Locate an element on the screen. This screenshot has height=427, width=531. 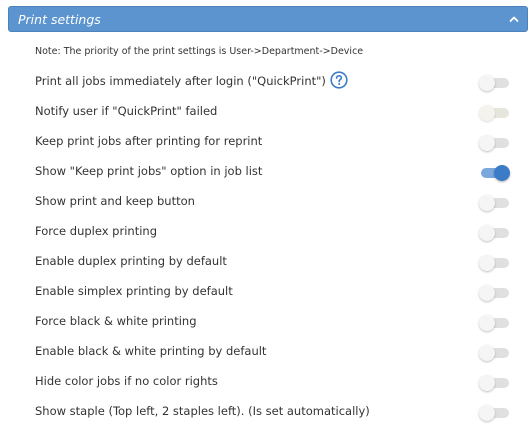
setting-label: Force black & white printing is located at coordinates (116, 321).